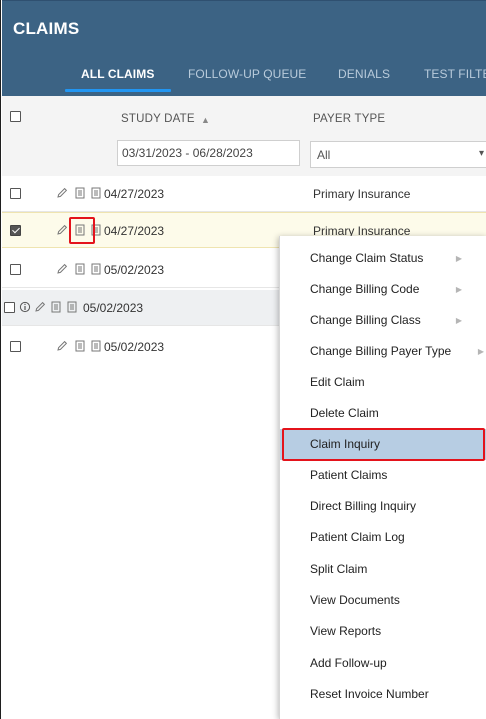  I want to click on study-date-filter-input, so click(208, 153).